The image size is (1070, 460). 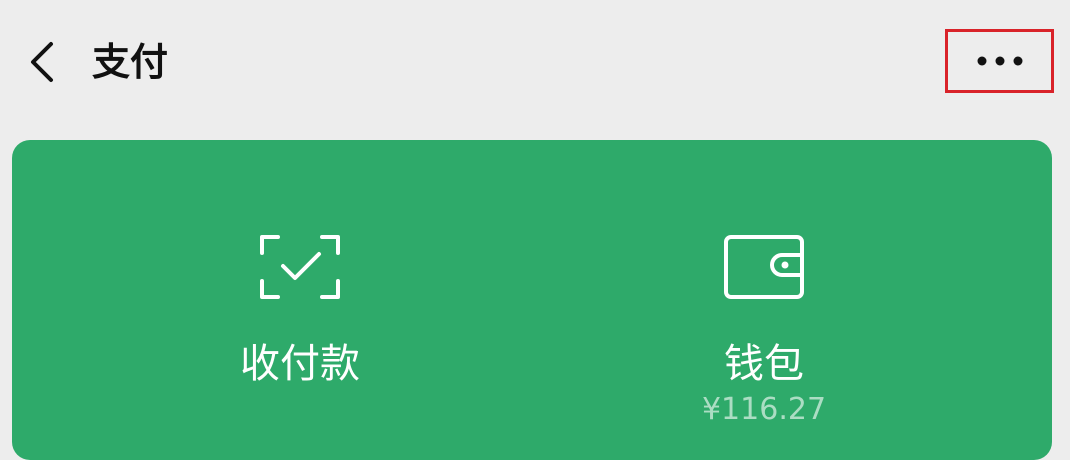 What do you see at coordinates (764, 267) in the screenshot?
I see `wallet-icon` at bounding box center [764, 267].